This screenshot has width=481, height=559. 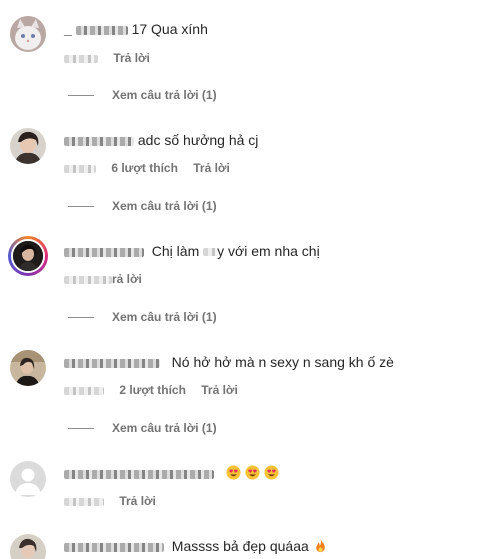 I want to click on avatar-image, so click(x=28, y=256).